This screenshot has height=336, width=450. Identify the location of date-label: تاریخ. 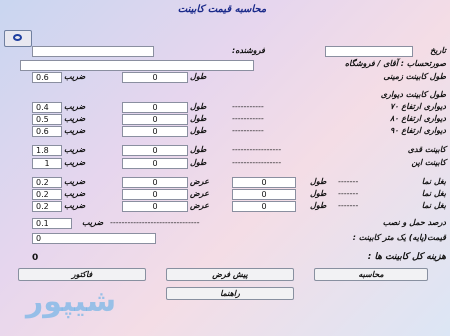
(438, 50).